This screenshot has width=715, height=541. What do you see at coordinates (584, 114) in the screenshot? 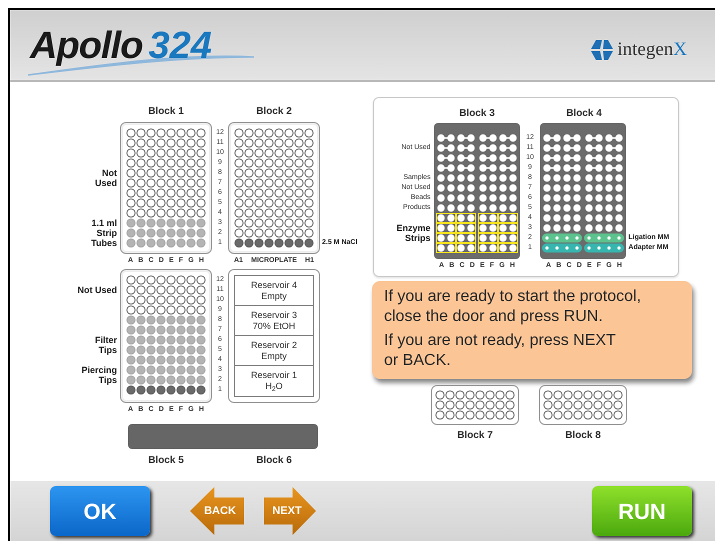
I see `block-title: Block 4` at bounding box center [584, 114].